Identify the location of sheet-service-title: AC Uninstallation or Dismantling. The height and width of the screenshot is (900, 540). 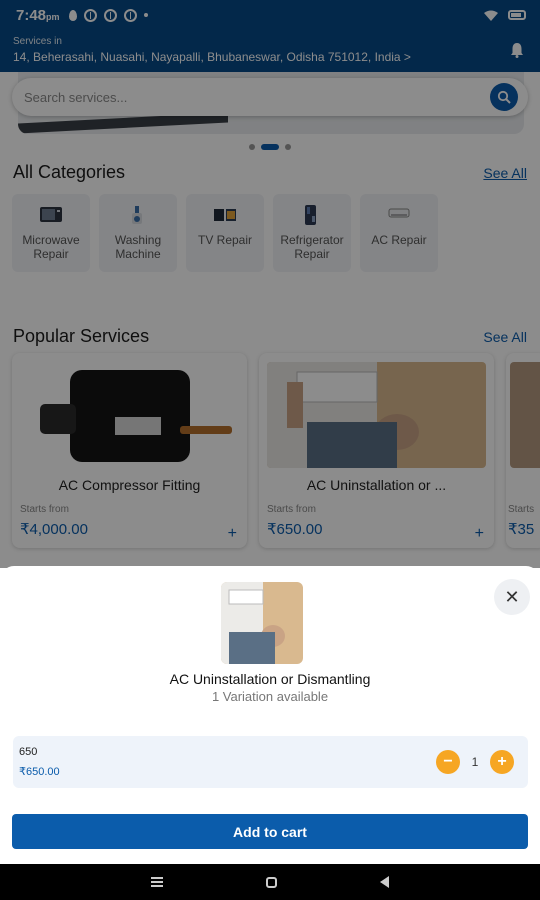
(270, 679).